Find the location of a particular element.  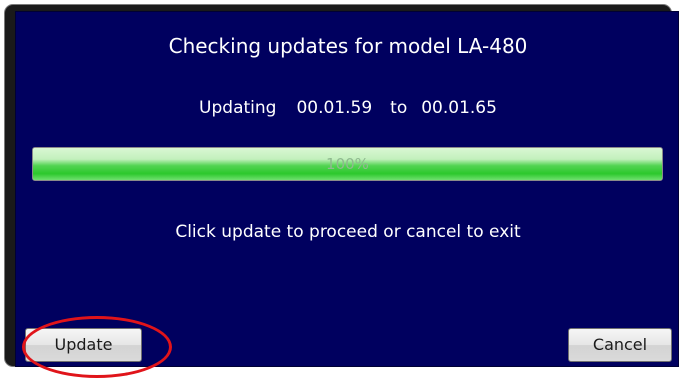

from-version: 00.01.59 is located at coordinates (334, 108).